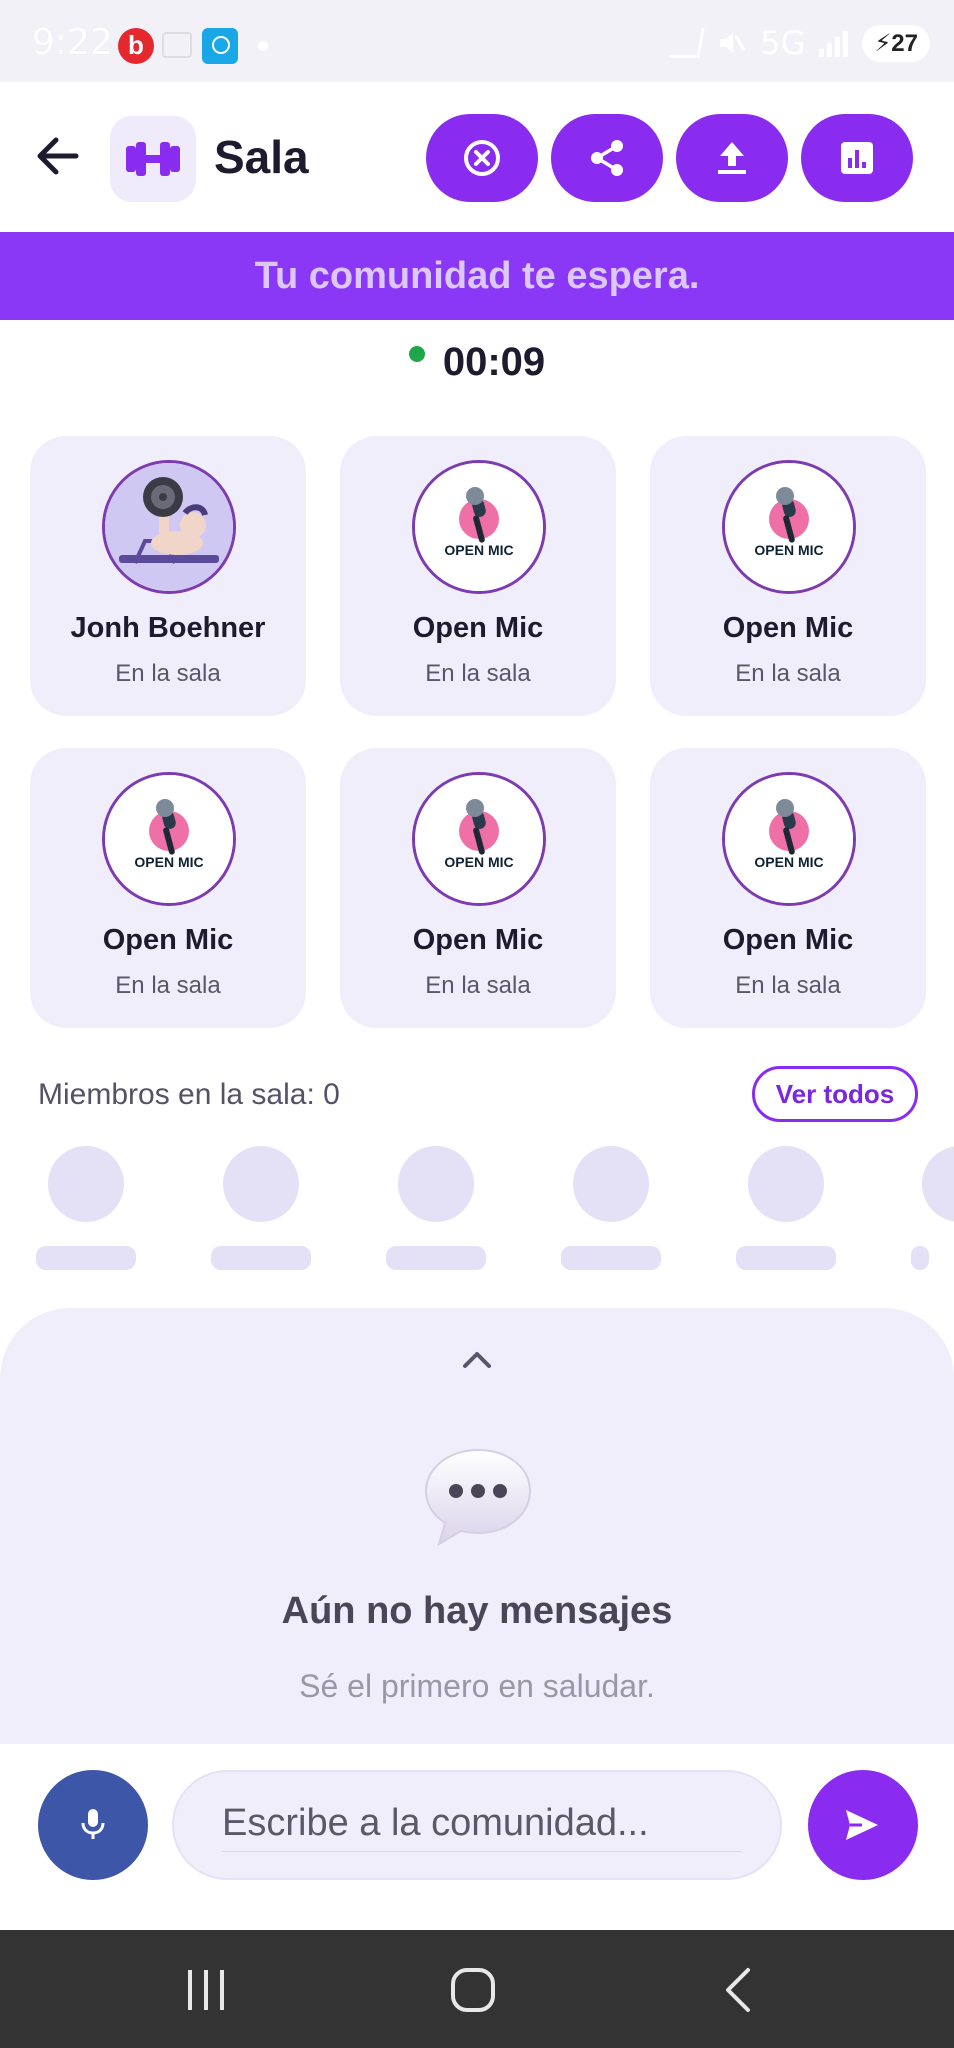 This screenshot has height=2048, width=954. I want to click on message-input-wrapper, so click(477, 1825).